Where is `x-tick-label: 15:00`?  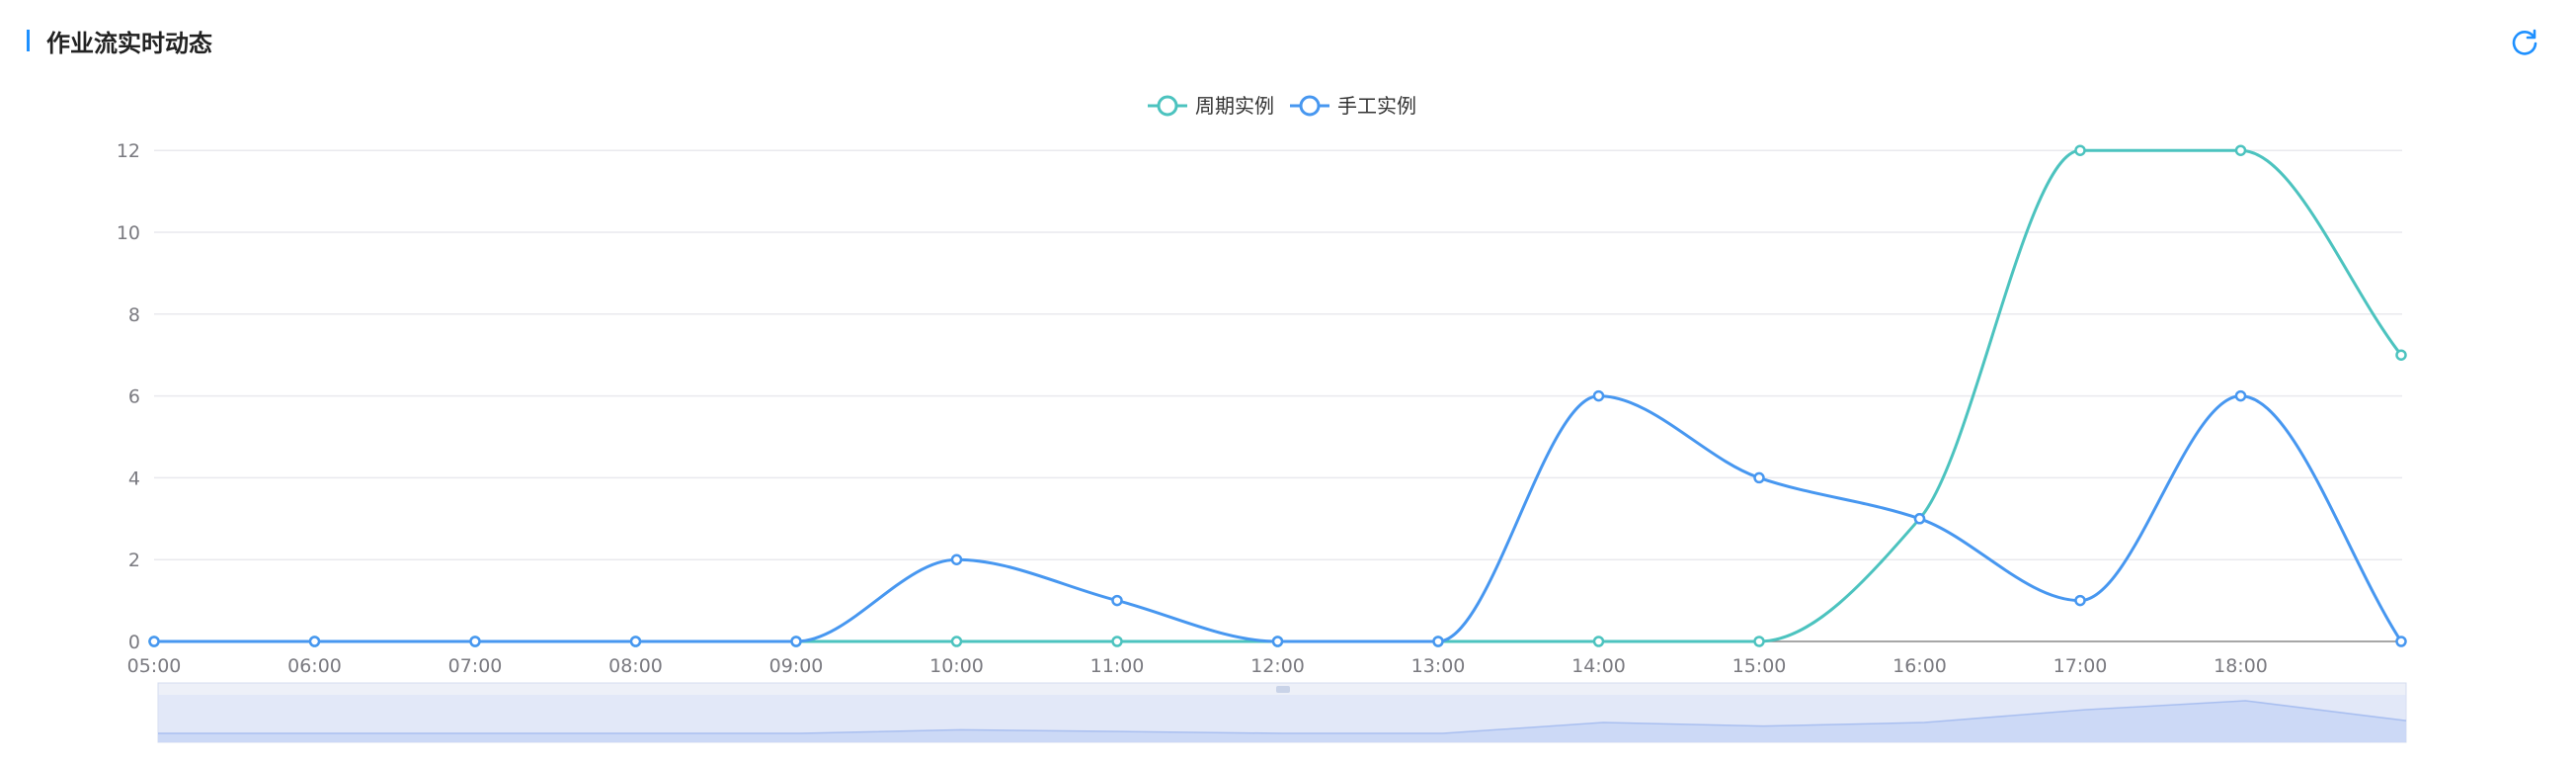 x-tick-label: 15:00 is located at coordinates (1759, 666).